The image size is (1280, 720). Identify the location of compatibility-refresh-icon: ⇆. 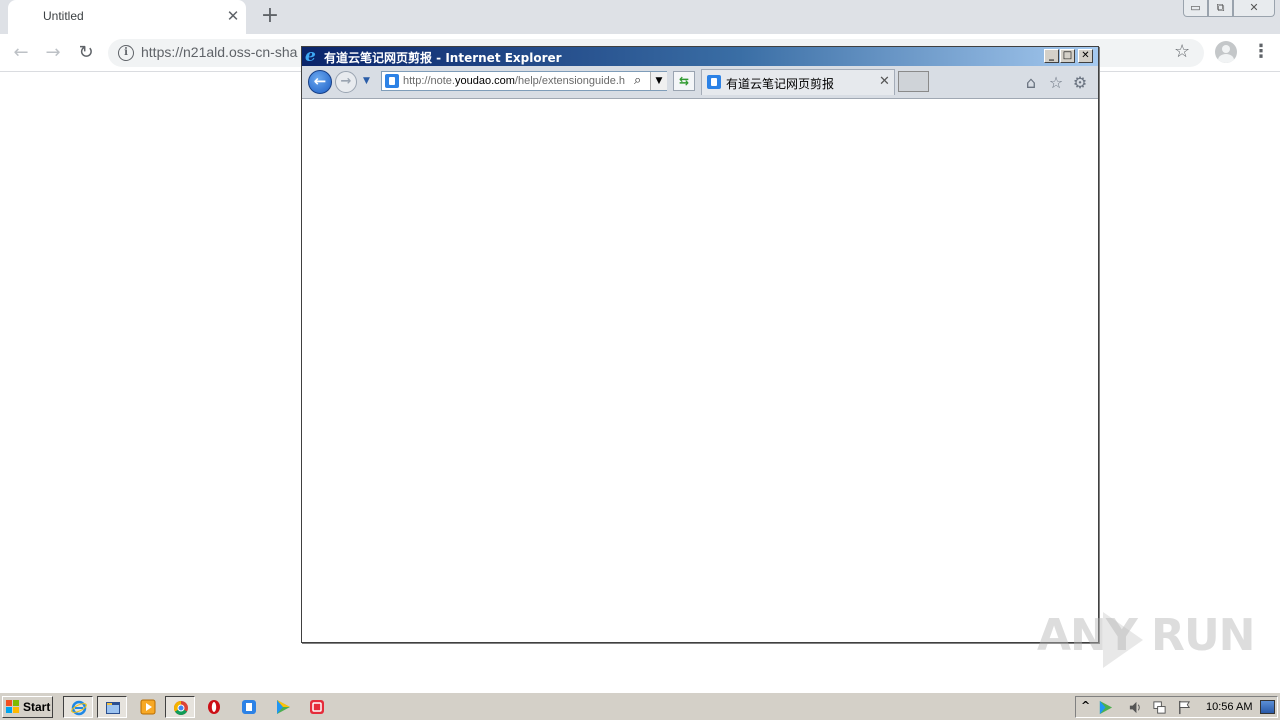
(684, 81).